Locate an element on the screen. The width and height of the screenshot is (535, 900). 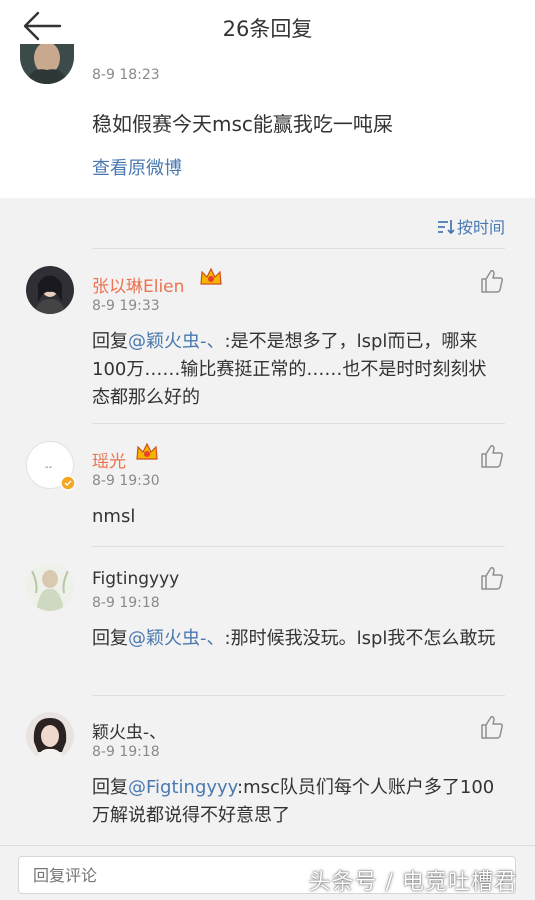
comment-text: 回复@颖火虫-、:那时候我没玩。lspl我不怎么敢玩 is located at coordinates (295, 639).